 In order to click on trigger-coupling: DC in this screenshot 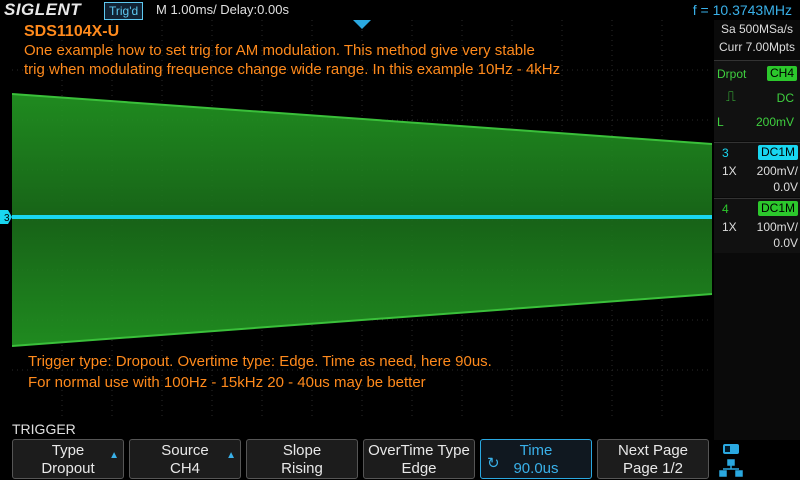, I will do `click(785, 98)`.